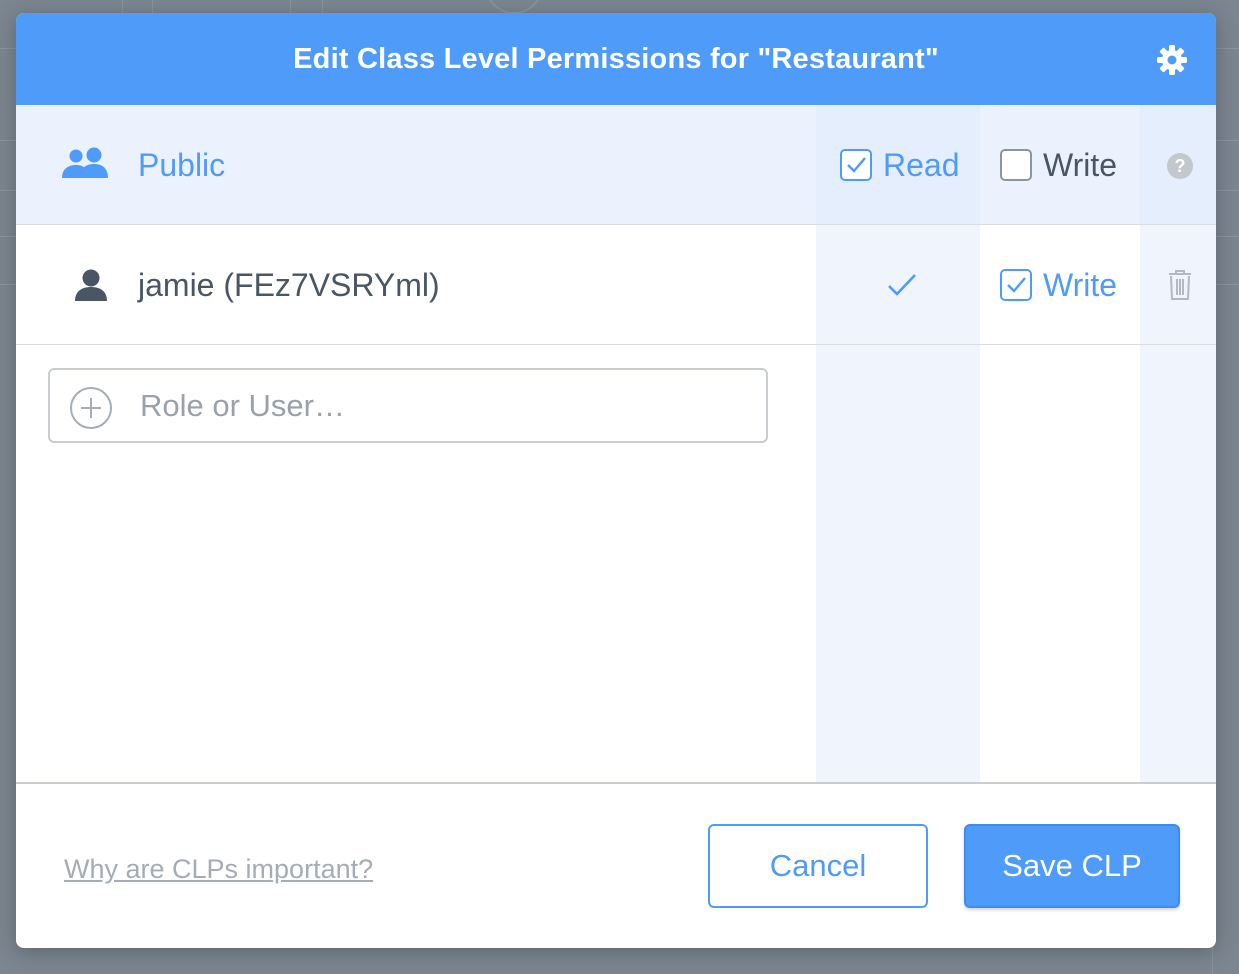  I want to click on read-checkbox-public: Read, so click(900, 165).